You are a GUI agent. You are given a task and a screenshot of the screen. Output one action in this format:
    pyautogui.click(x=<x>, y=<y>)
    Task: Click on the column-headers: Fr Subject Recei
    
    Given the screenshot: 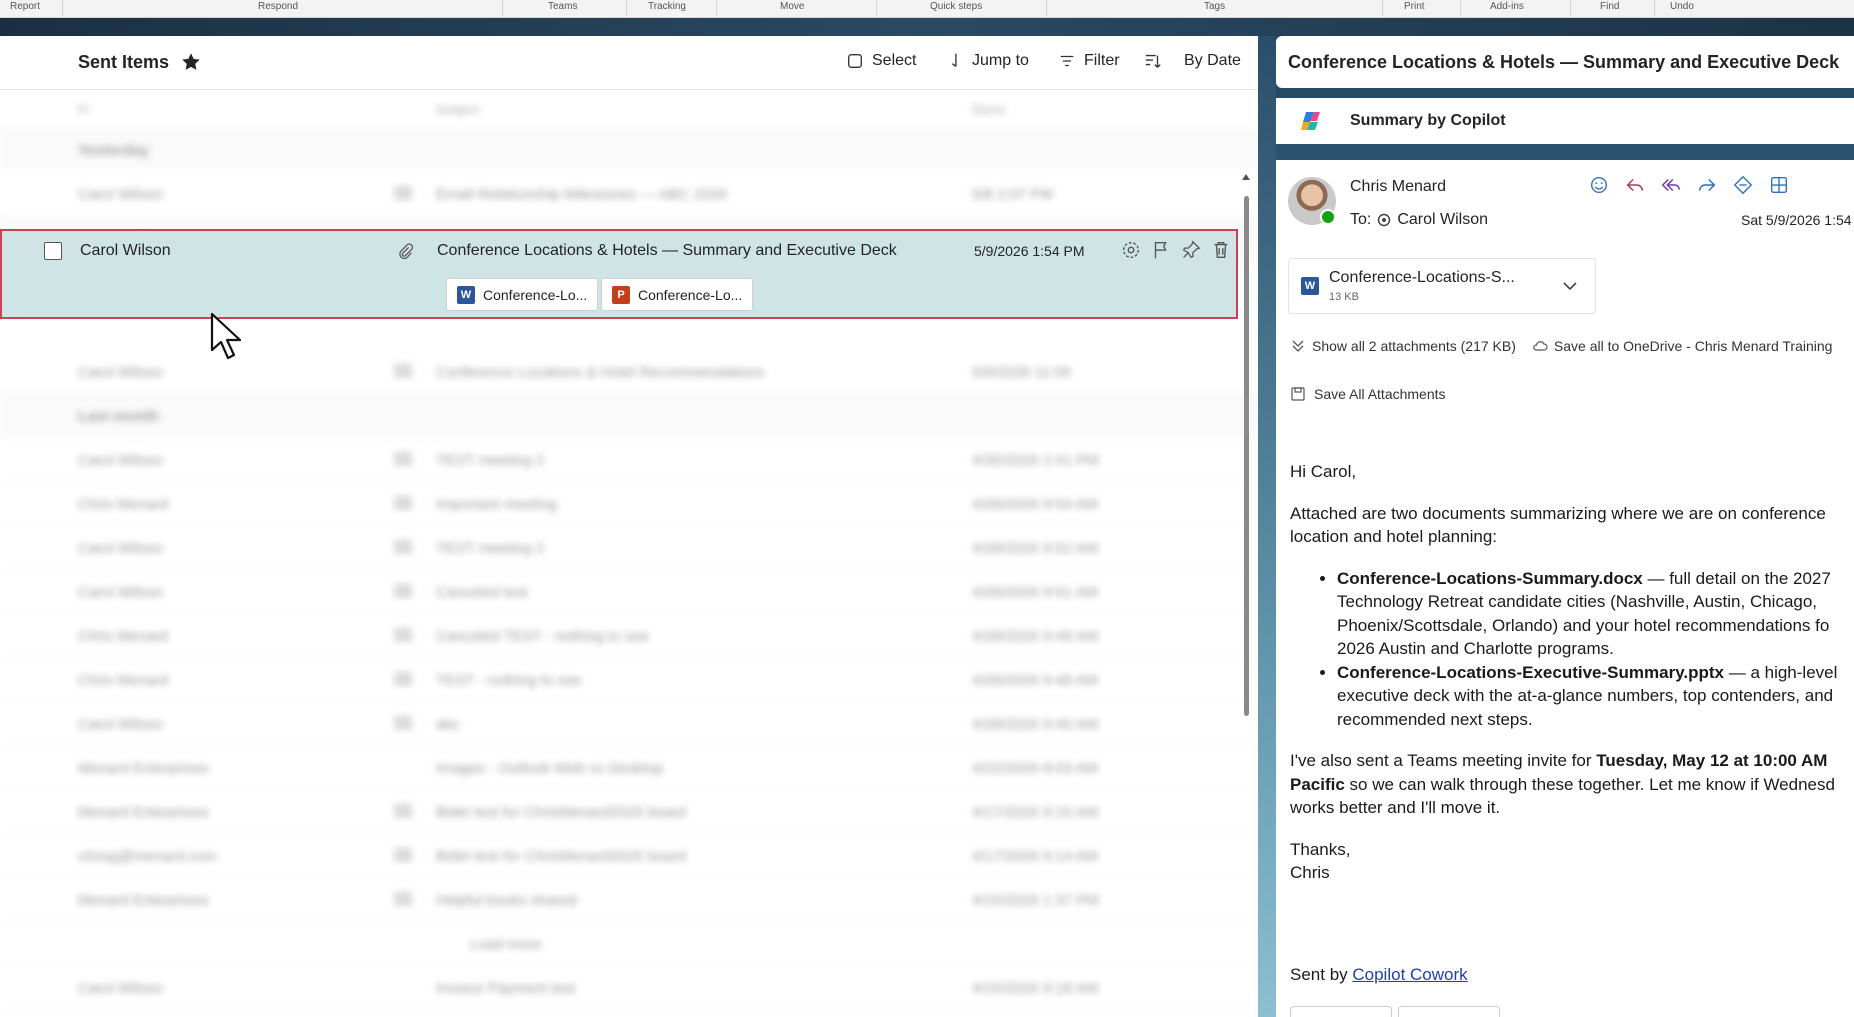 What is the action you would take?
    pyautogui.click(x=542, y=109)
    